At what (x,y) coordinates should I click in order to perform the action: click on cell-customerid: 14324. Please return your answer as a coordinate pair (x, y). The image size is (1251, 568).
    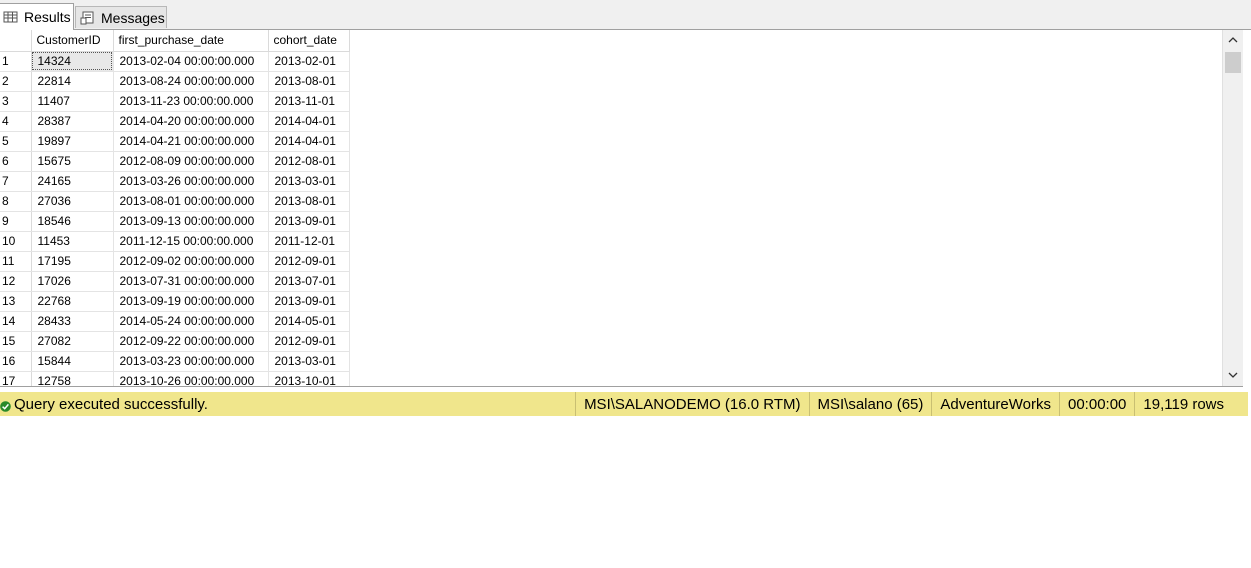
    Looking at the image, I should click on (72, 61).